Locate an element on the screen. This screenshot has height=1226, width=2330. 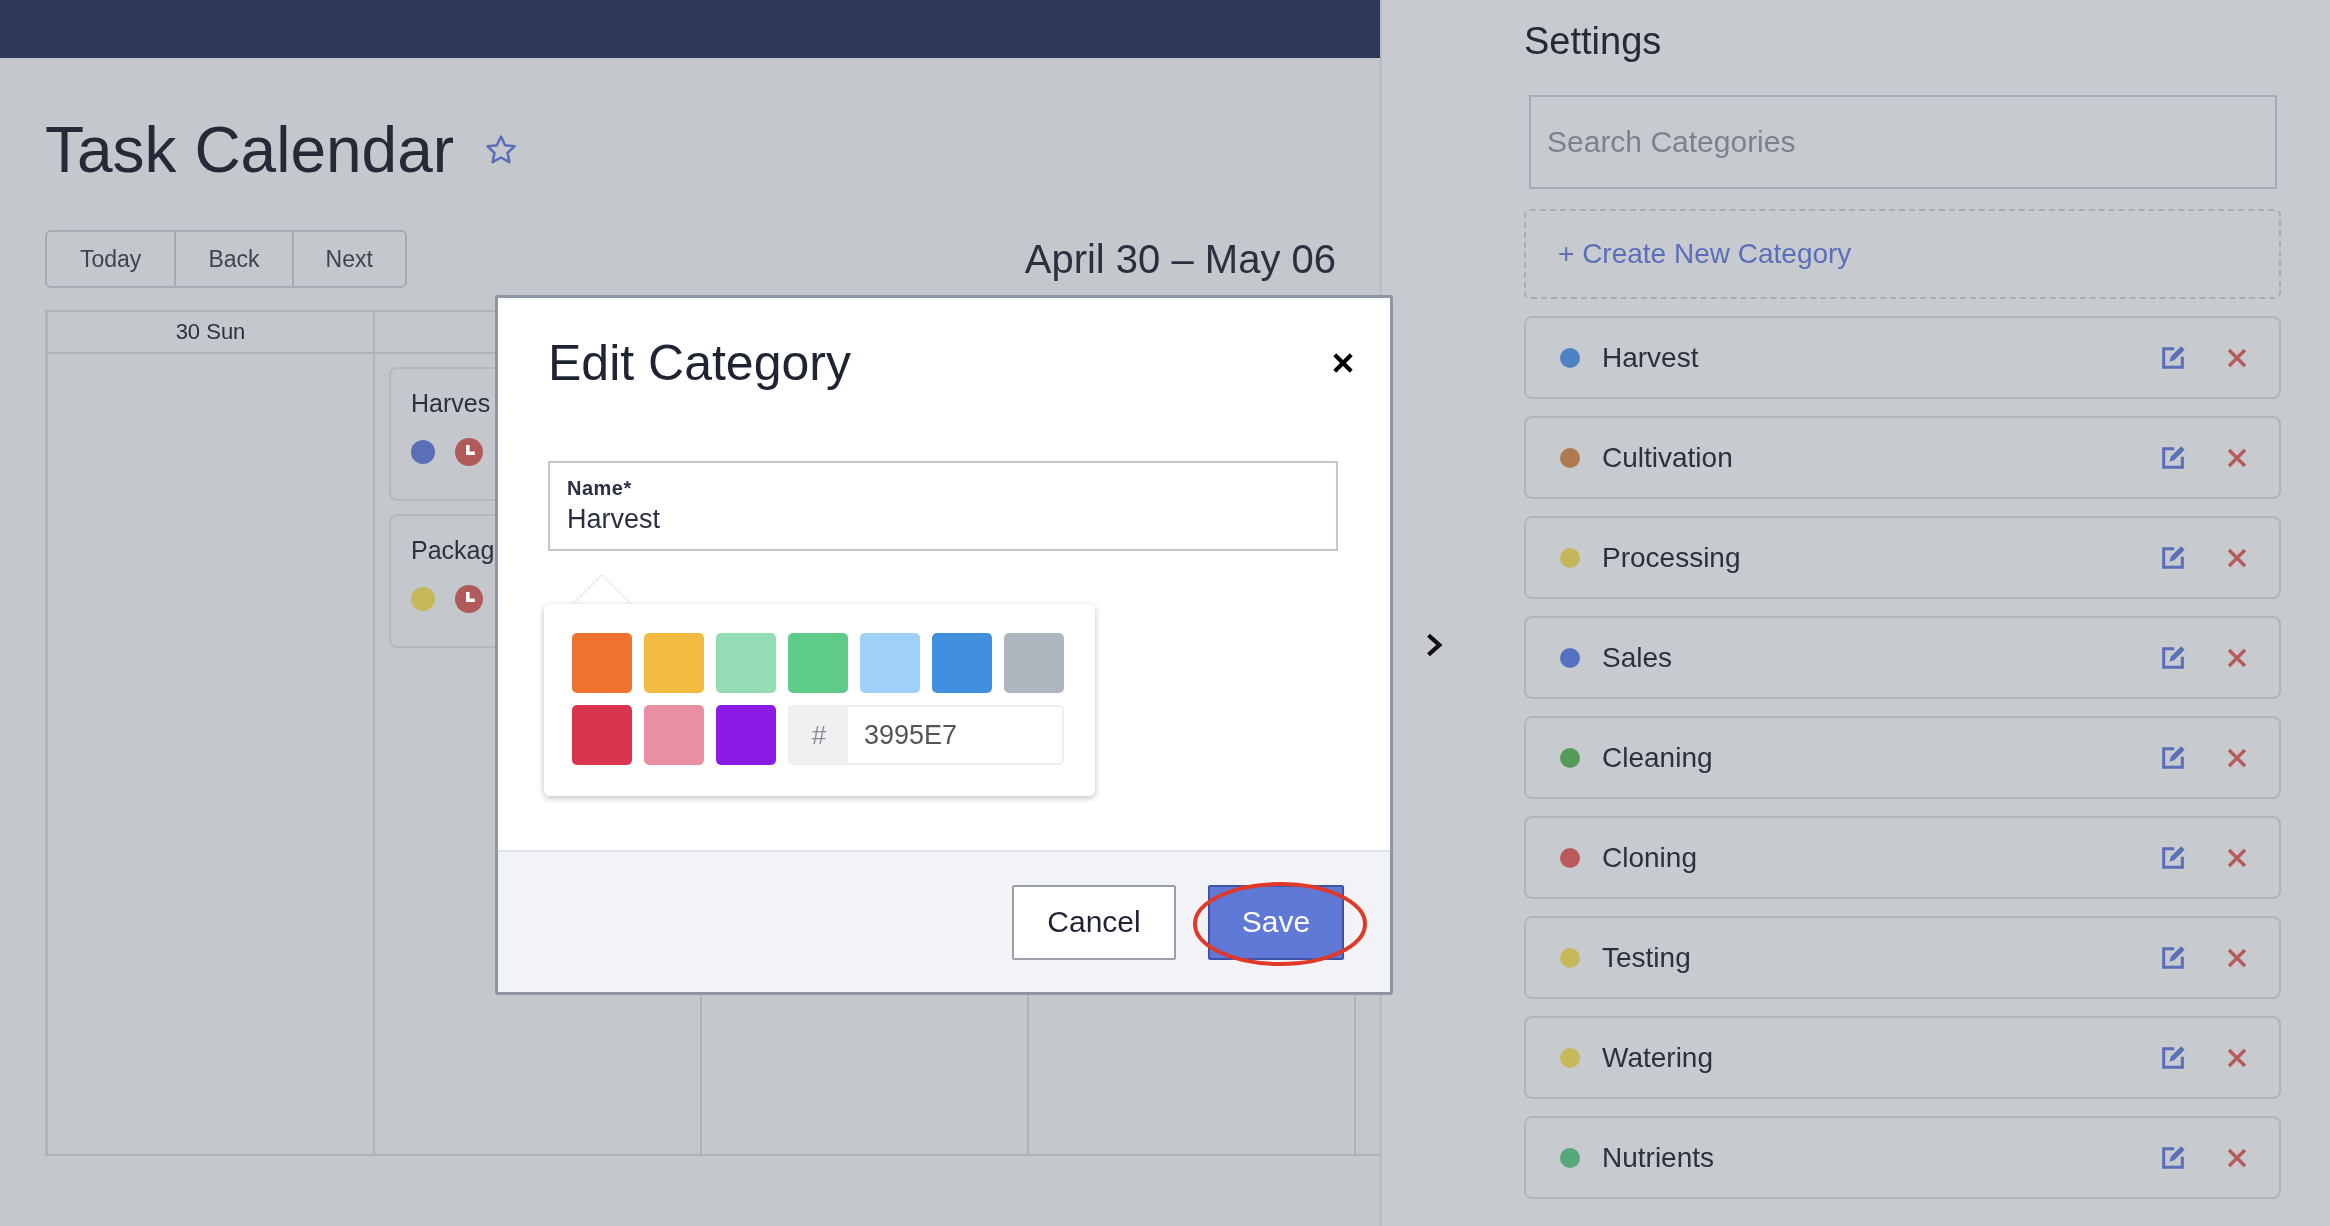
settings-title: Settings is located at coordinates (1593, 41).